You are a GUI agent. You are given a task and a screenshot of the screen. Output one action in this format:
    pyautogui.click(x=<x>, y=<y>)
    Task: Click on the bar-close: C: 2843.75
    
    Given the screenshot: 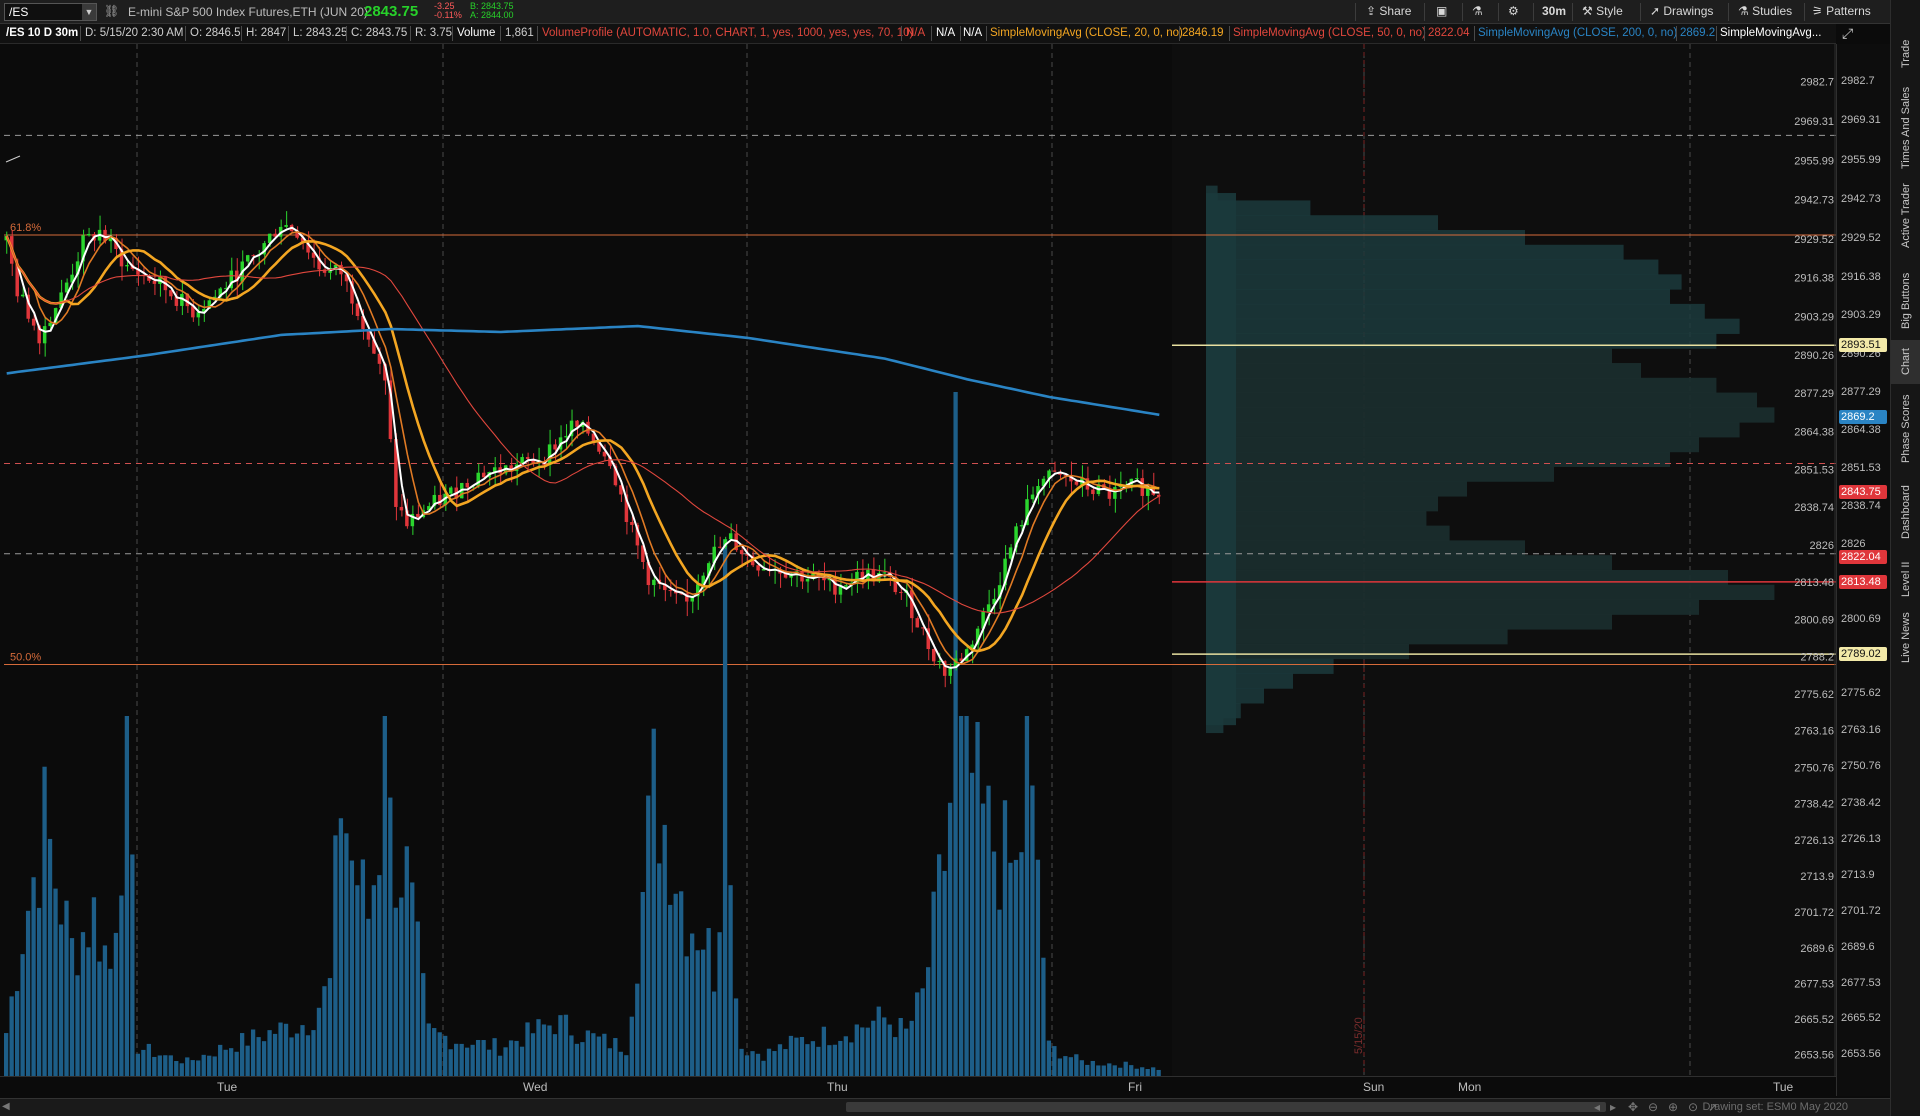 What is the action you would take?
    pyautogui.click(x=379, y=33)
    